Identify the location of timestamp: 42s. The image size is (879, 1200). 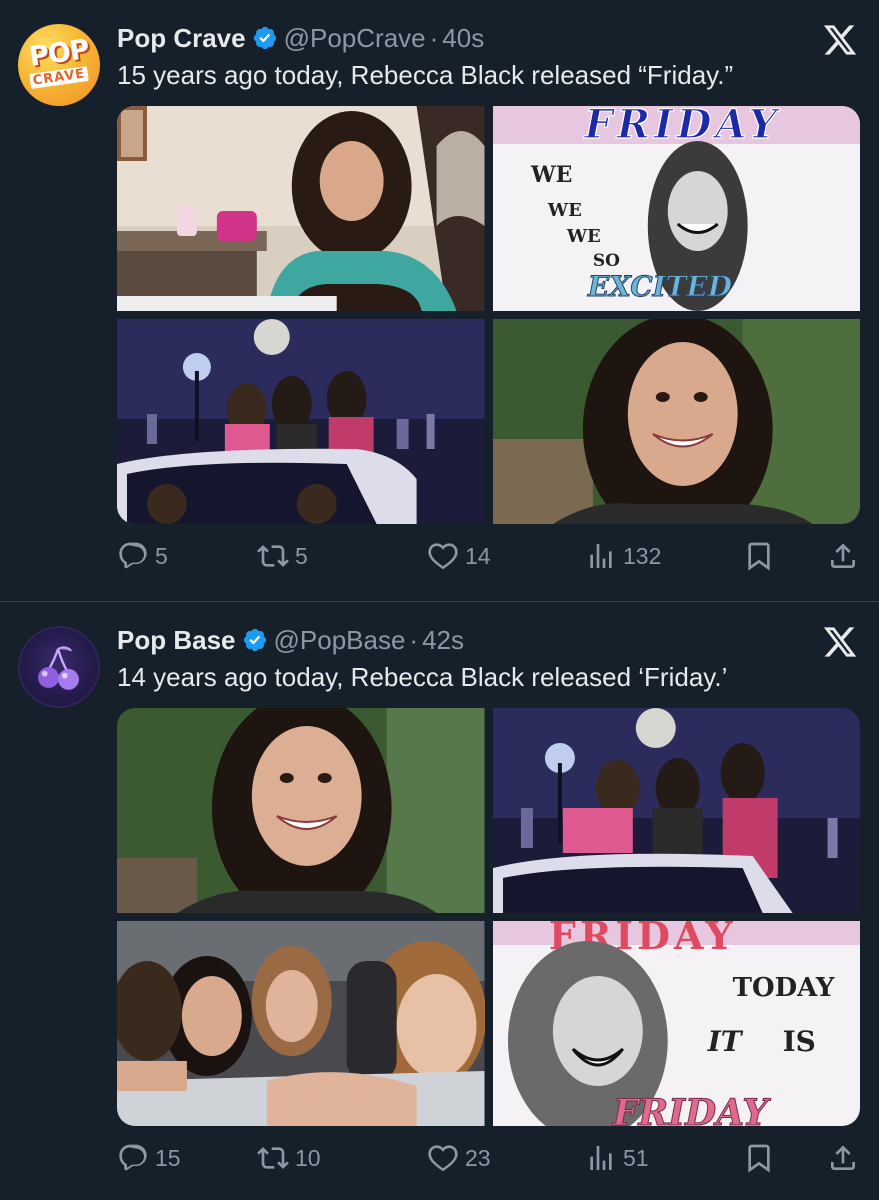
(443, 640).